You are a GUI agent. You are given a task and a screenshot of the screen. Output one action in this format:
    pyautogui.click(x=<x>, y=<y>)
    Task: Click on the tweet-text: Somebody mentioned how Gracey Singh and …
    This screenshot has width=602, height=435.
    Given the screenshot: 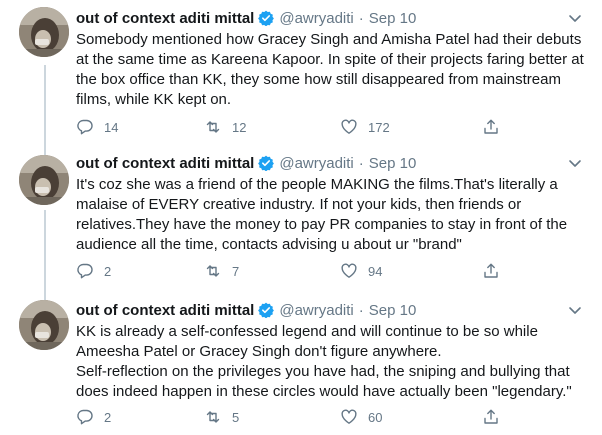 What is the action you would take?
    pyautogui.click(x=330, y=69)
    